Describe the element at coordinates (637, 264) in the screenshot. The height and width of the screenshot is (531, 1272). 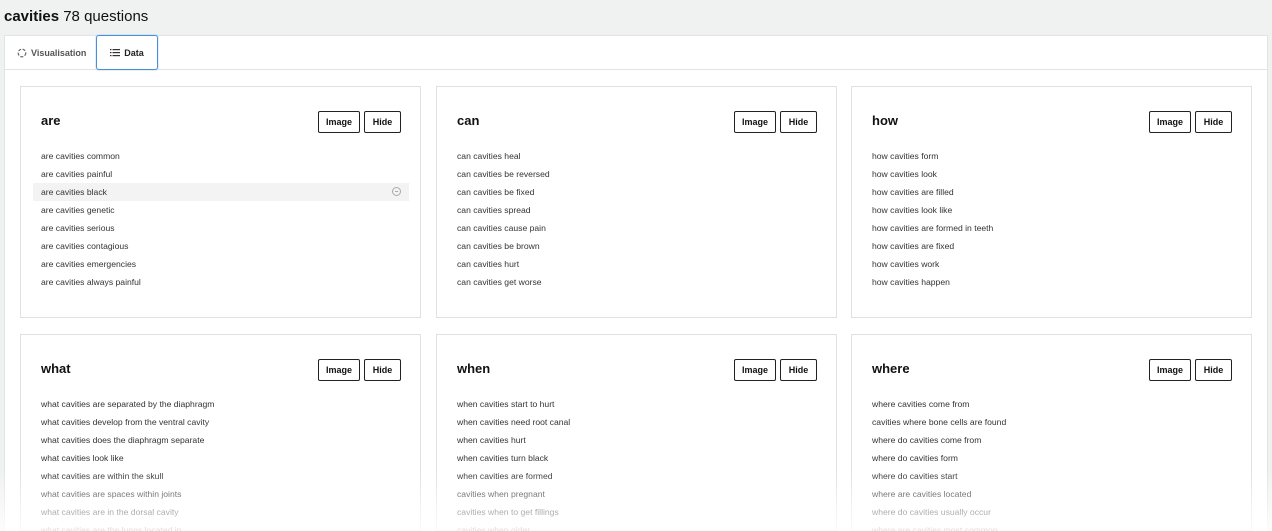
I see `question-item: can cavities hurt` at that location.